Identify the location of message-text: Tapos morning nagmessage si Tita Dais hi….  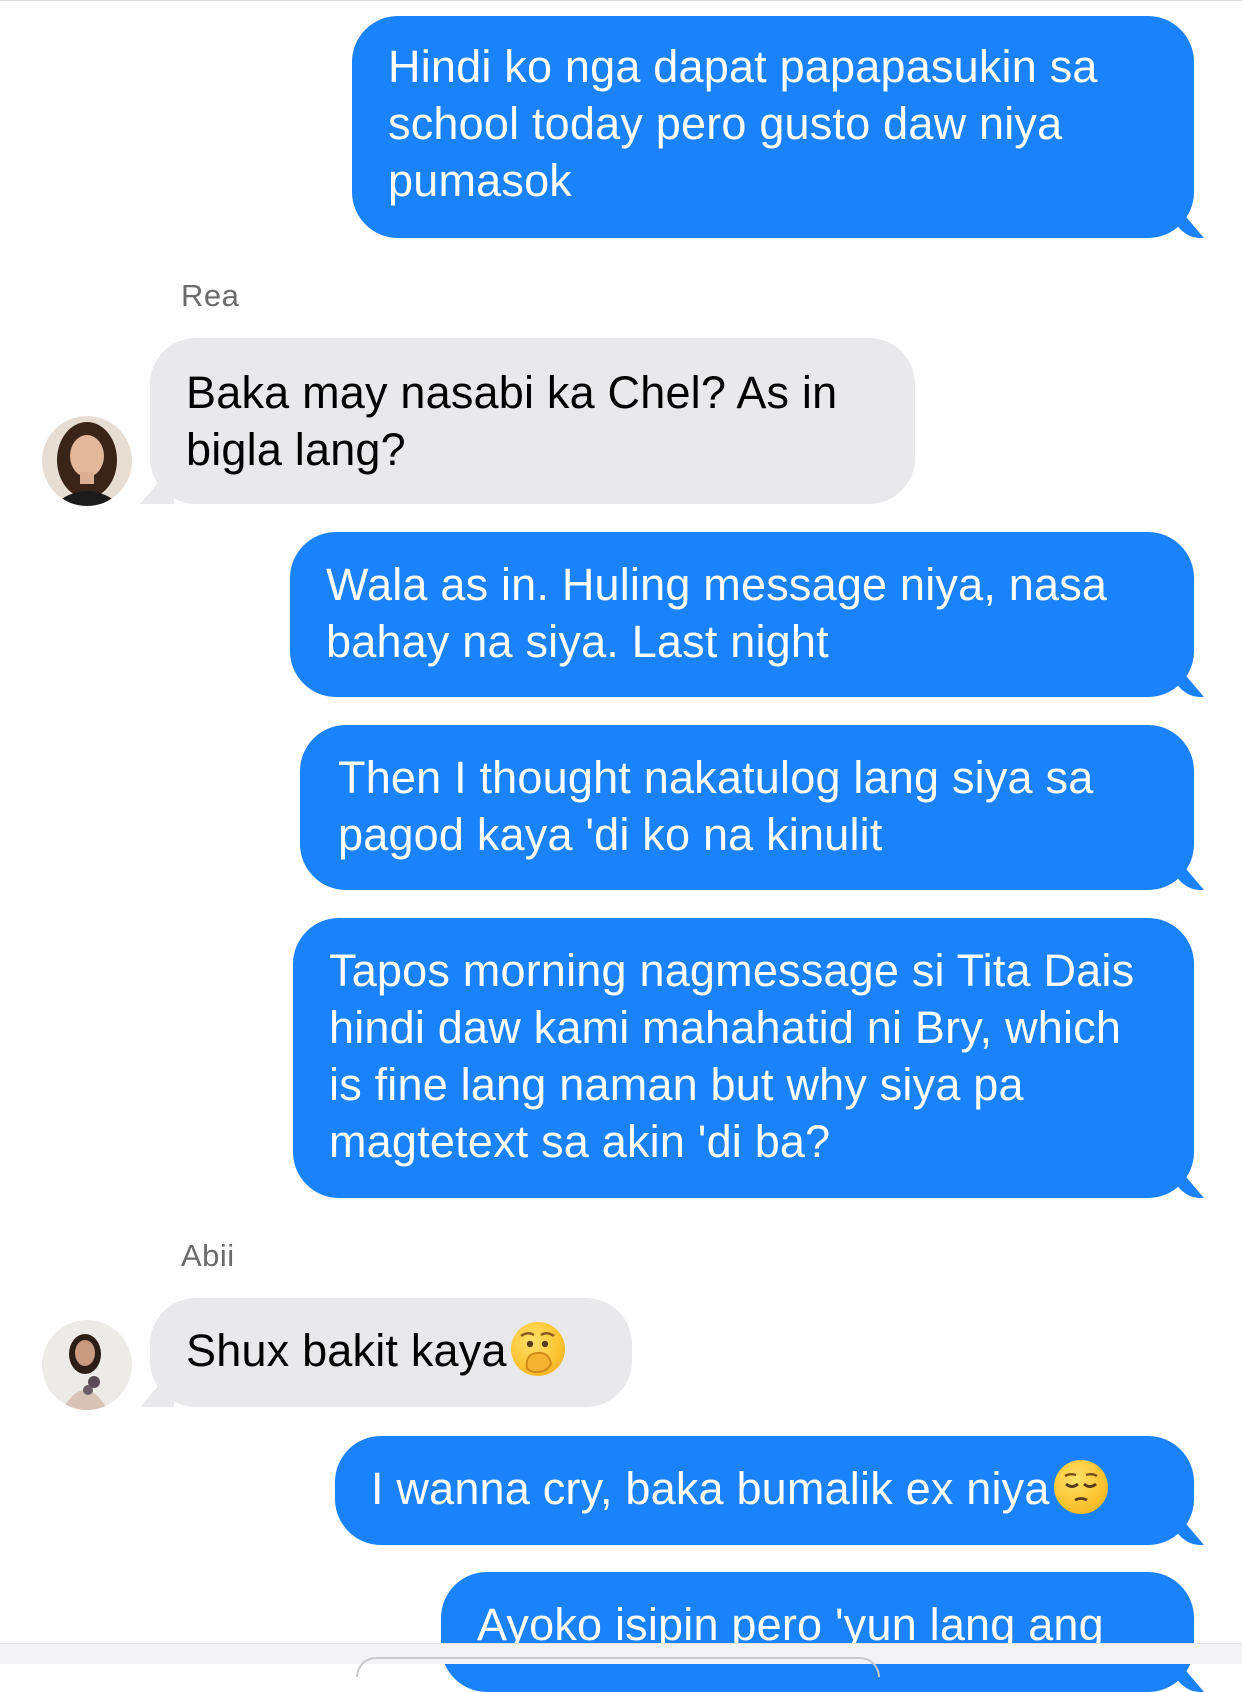
(732, 1056).